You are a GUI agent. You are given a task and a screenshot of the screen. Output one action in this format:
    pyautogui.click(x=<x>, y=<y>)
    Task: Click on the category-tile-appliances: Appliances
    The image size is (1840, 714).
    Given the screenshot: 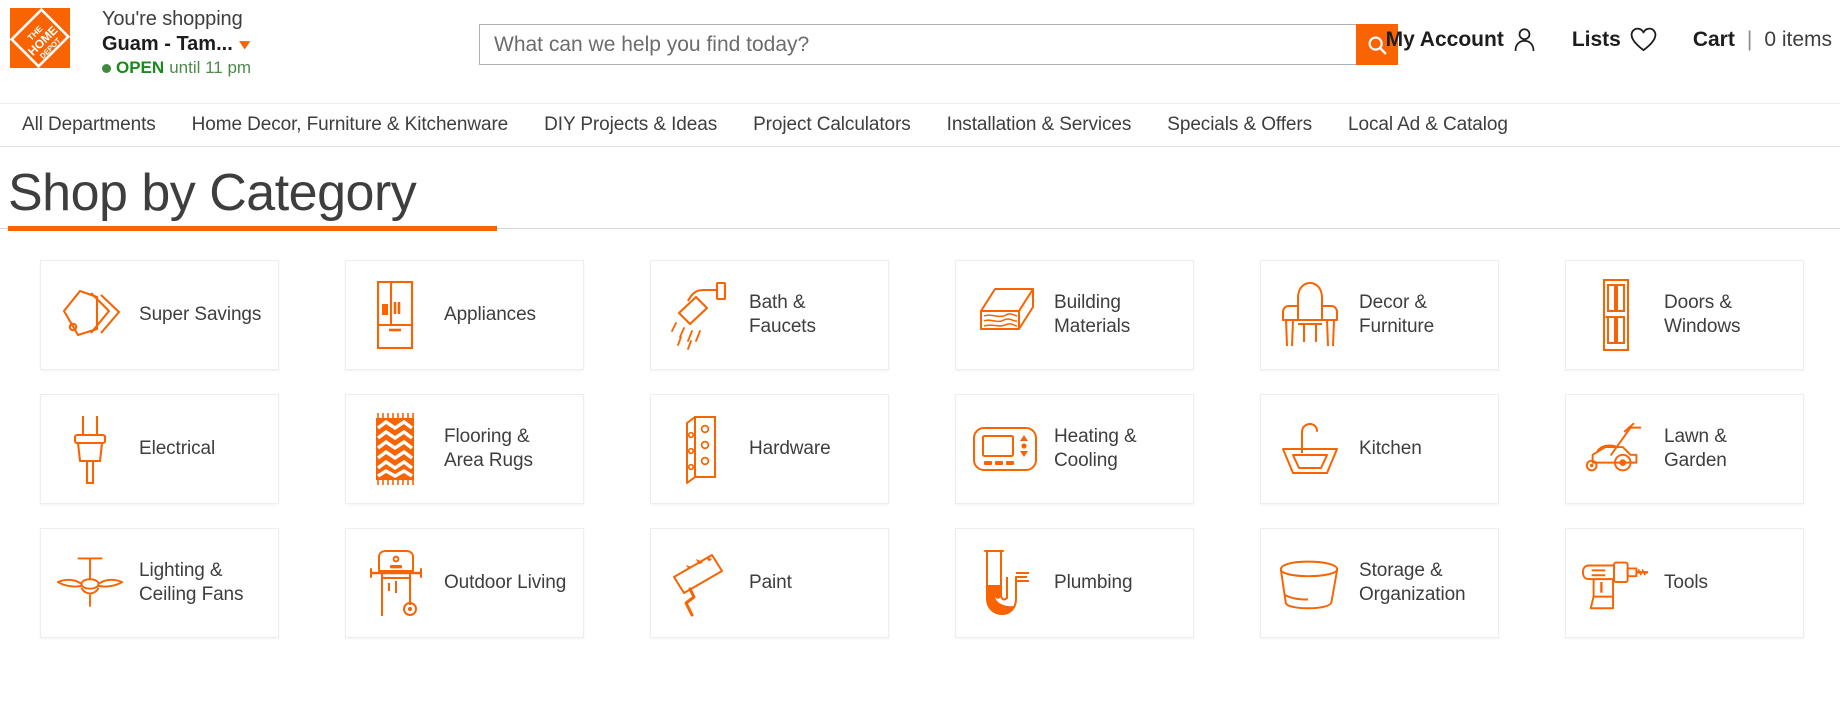 What is the action you would take?
    pyautogui.click(x=464, y=315)
    